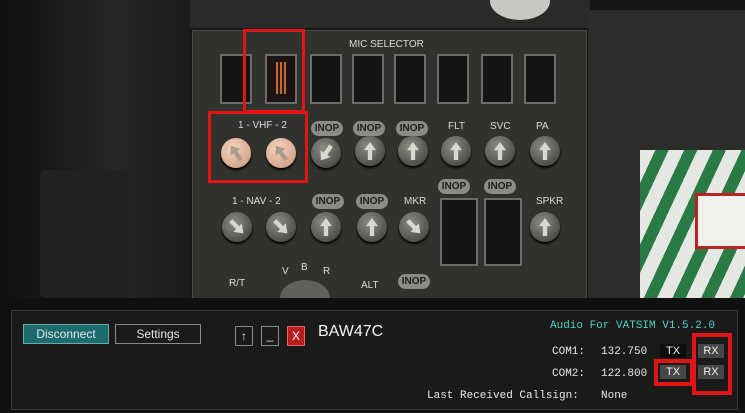  I want to click on last-received-label: Last Received Callsign:, so click(503, 396).